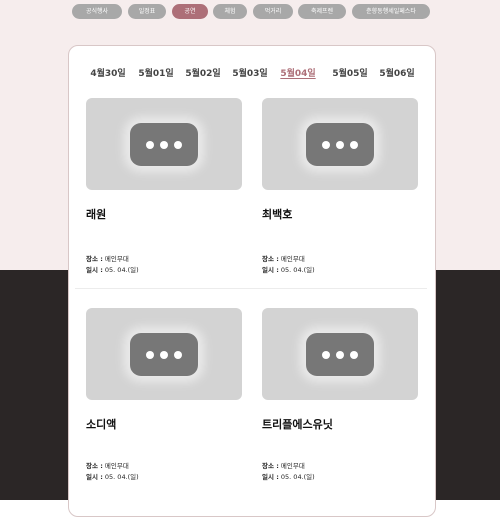 The width and height of the screenshot is (500, 517). I want to click on row-divider, so click(251, 288).